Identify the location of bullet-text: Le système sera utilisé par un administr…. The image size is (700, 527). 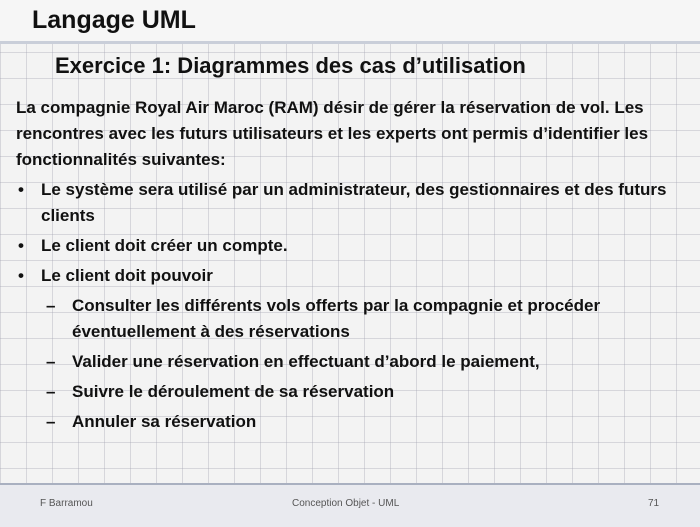
(354, 202).